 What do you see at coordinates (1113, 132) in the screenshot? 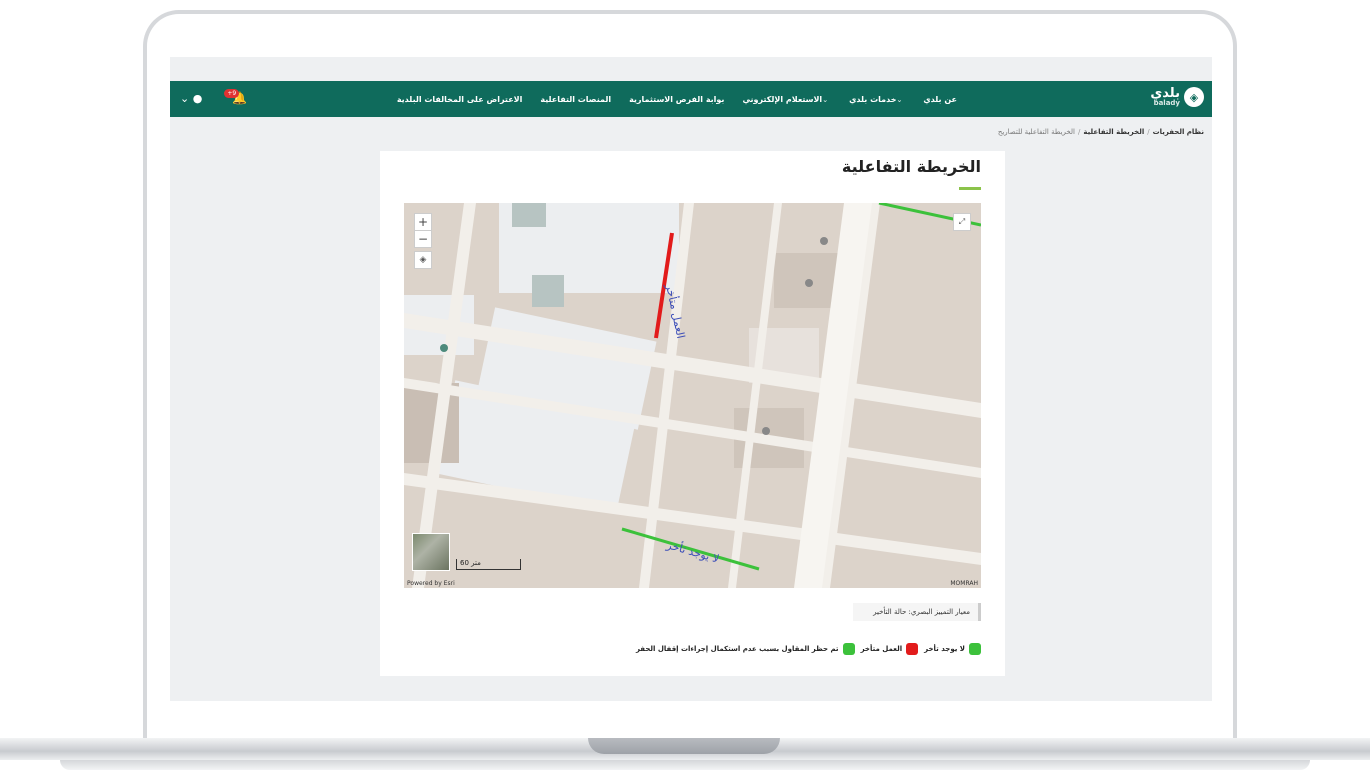
I see `breadcrumb-item-map: الخريطة التفاعلية` at bounding box center [1113, 132].